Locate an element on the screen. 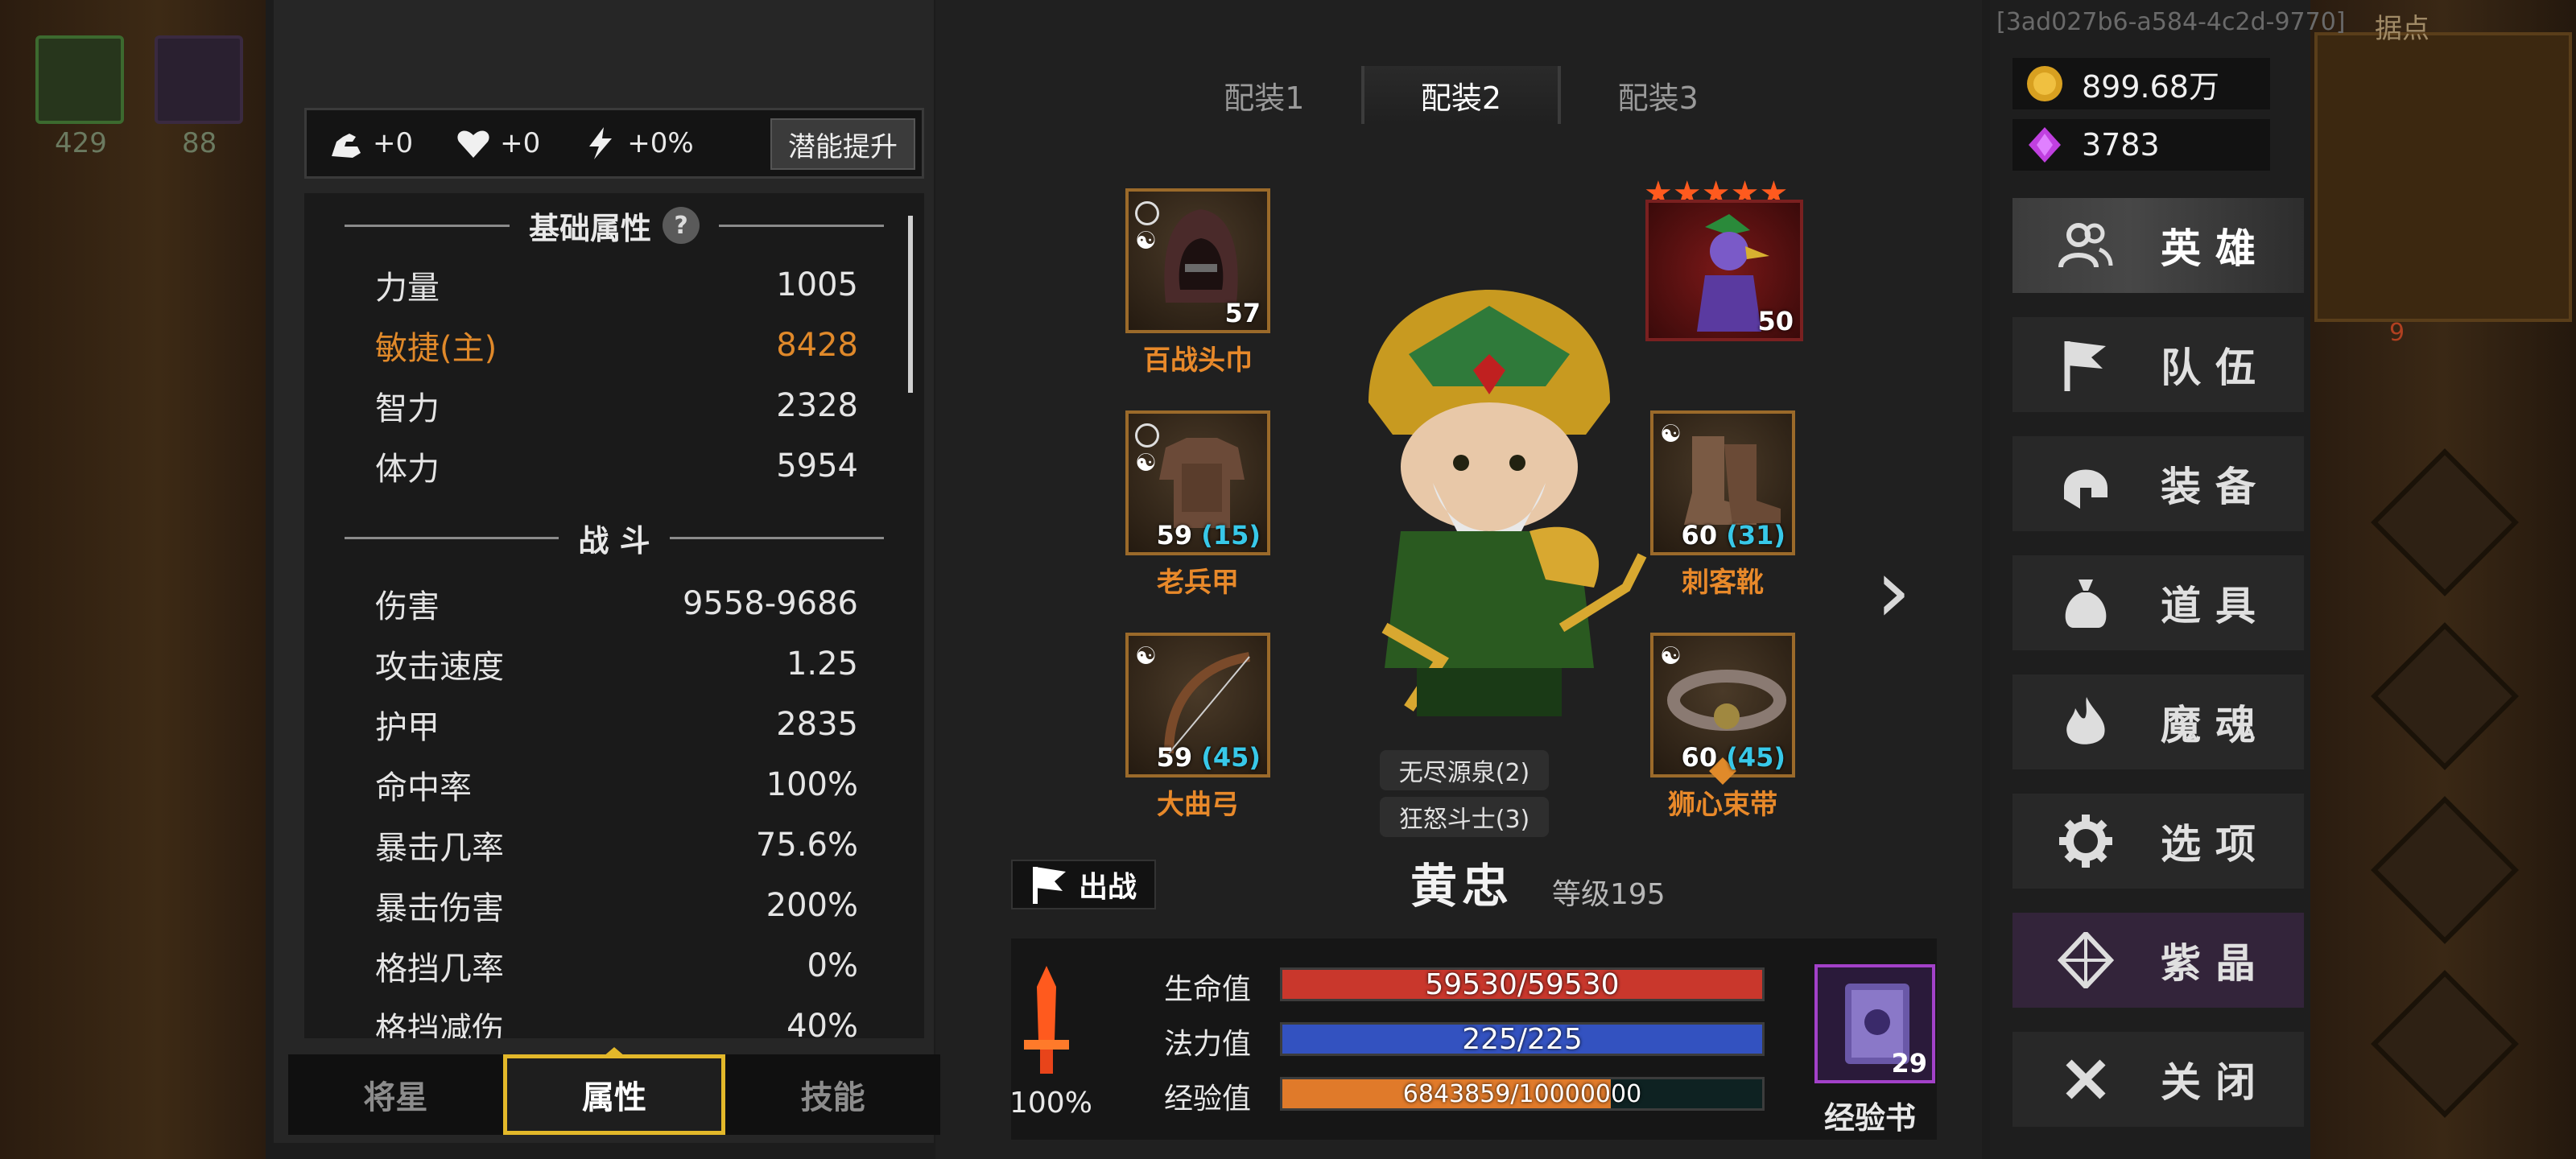 The image size is (2576, 1159). tab-skills: 技能 is located at coordinates (832, 1094).